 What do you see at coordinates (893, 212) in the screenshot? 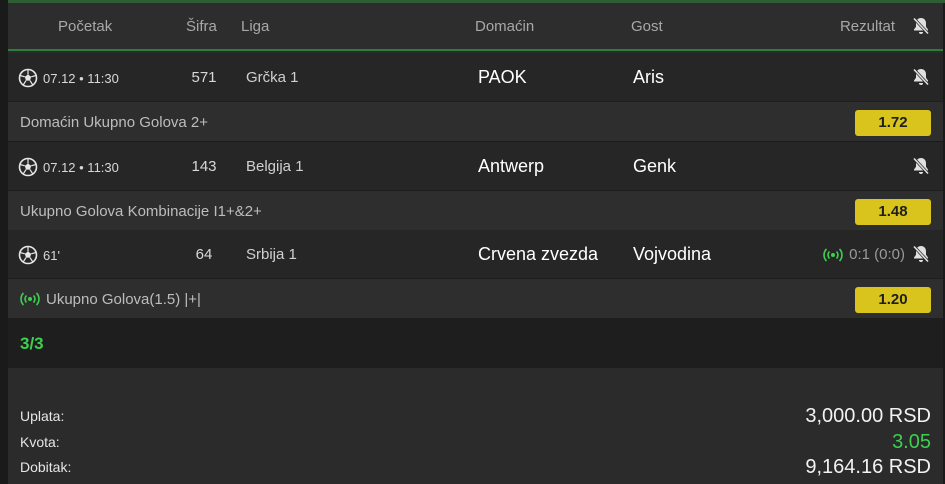
I see `odd-button: 1.48` at bounding box center [893, 212].